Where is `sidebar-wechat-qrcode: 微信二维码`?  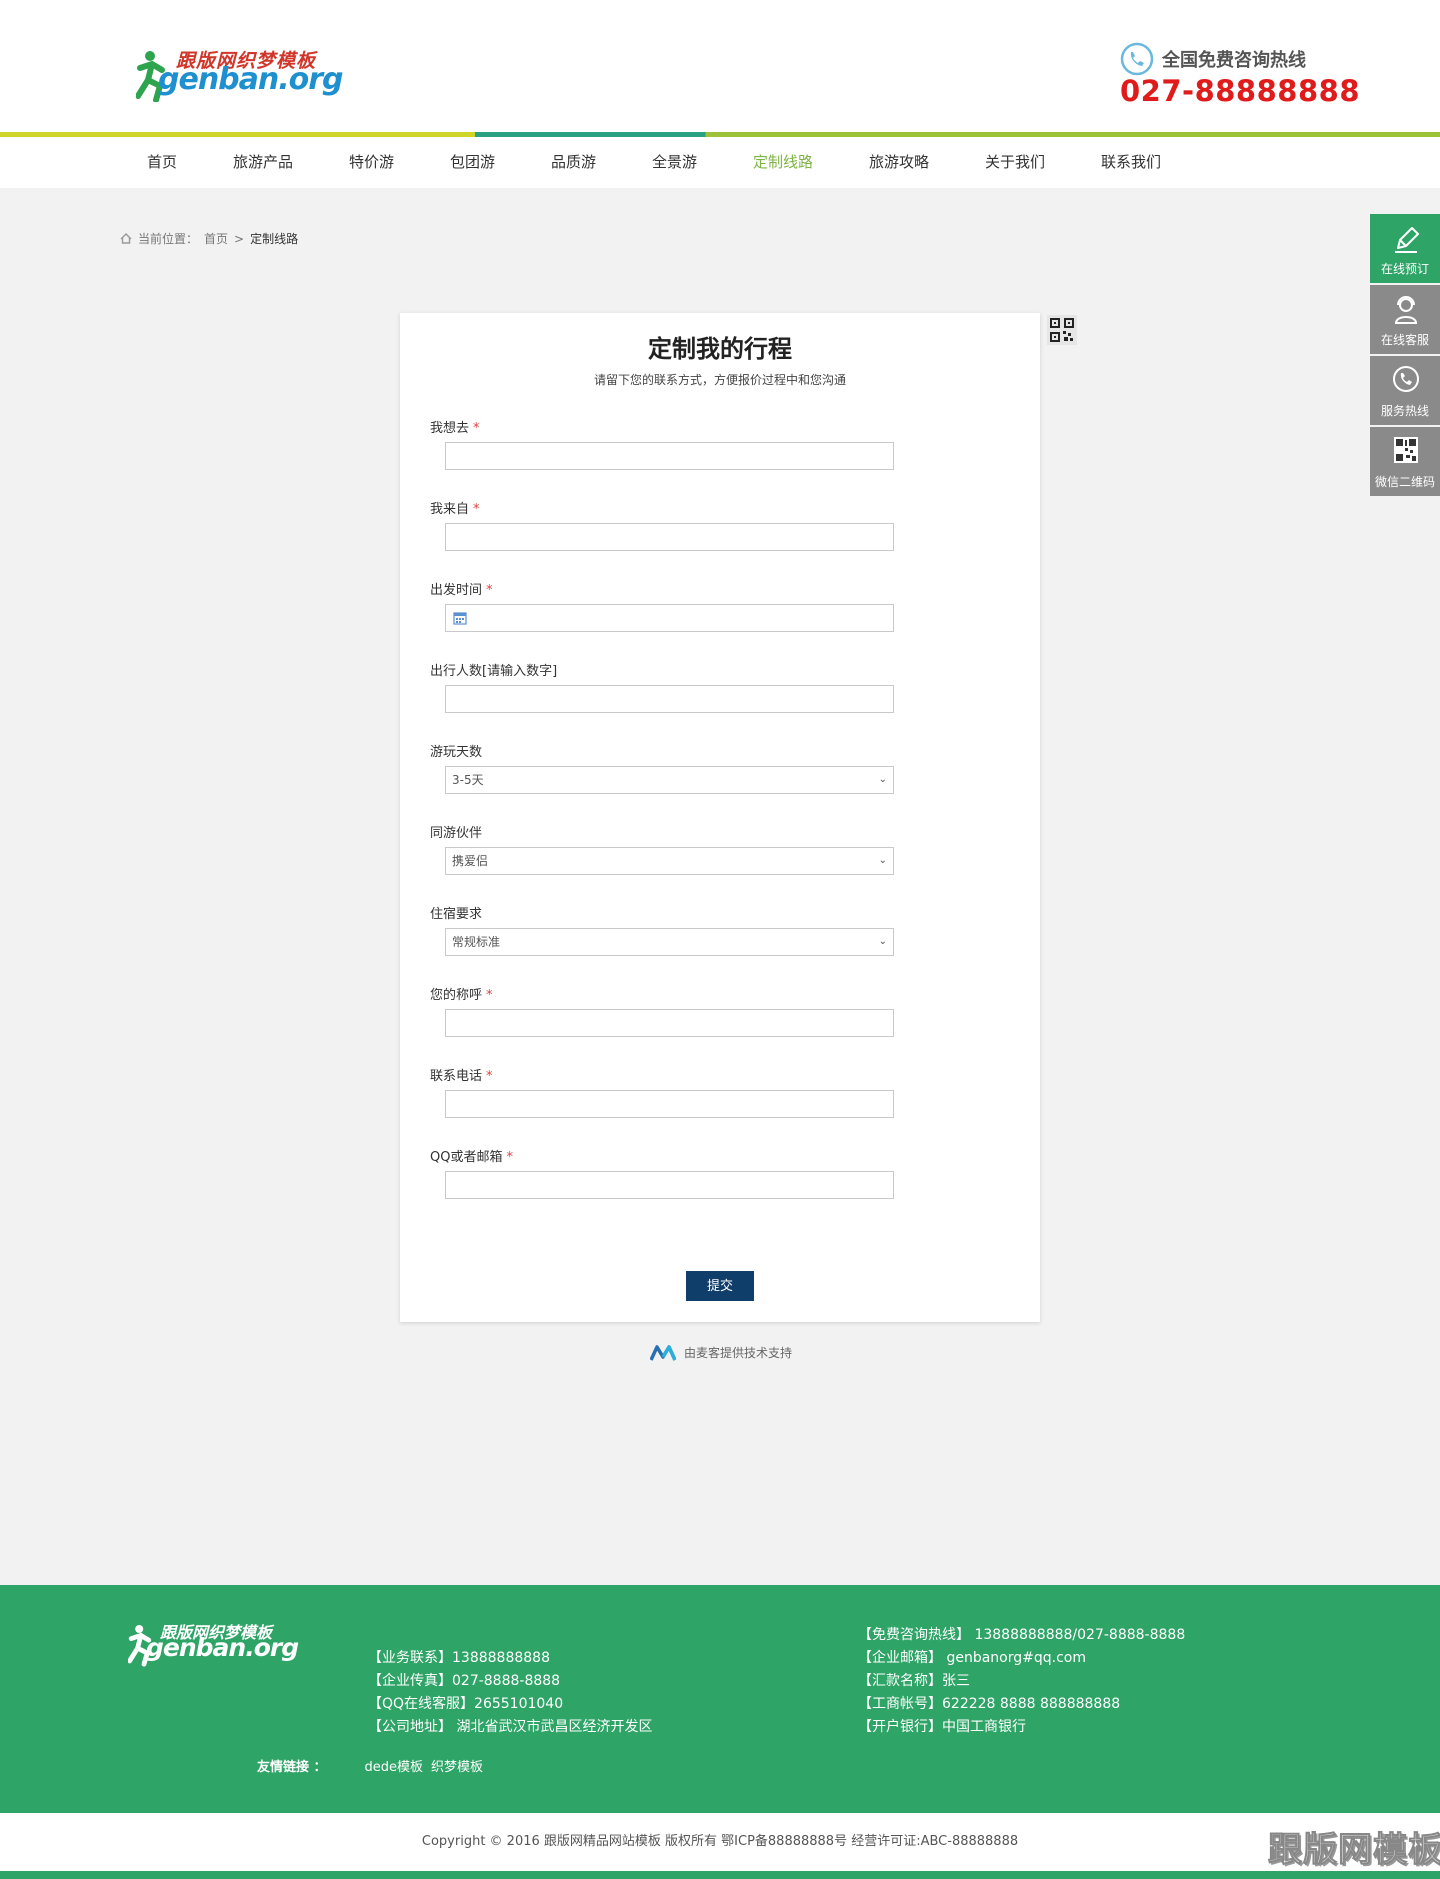 sidebar-wechat-qrcode: 微信二维码 is located at coordinates (1405, 461).